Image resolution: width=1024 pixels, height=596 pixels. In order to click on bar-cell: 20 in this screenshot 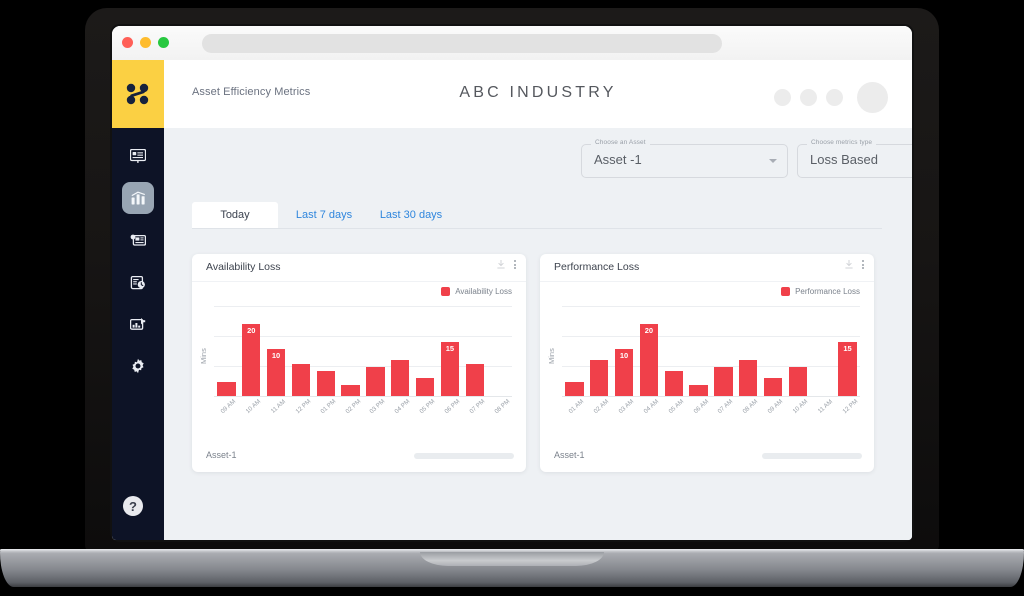, I will do `click(648, 360)`.